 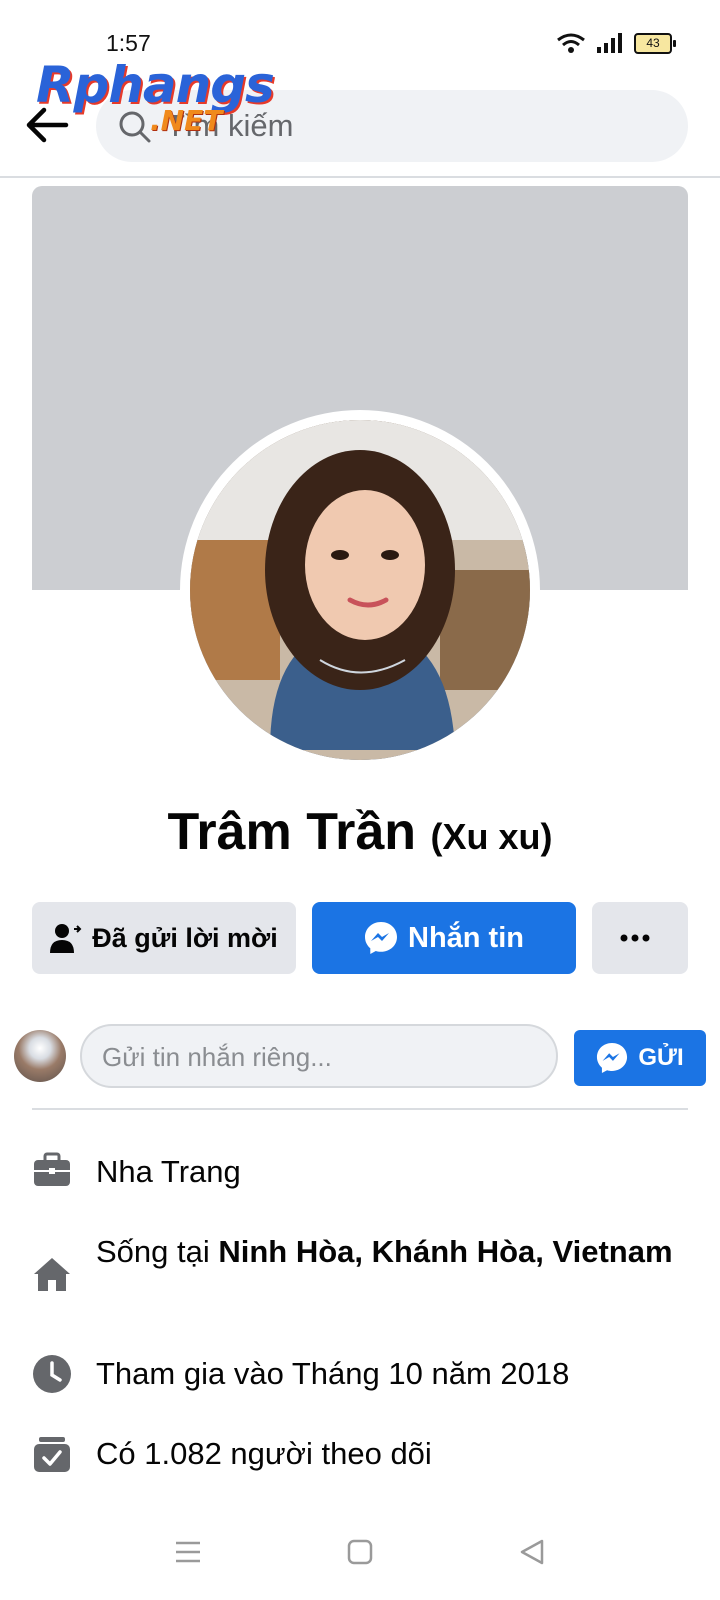 What do you see at coordinates (661, 1057) in the screenshot?
I see `send-label: GỬI` at bounding box center [661, 1057].